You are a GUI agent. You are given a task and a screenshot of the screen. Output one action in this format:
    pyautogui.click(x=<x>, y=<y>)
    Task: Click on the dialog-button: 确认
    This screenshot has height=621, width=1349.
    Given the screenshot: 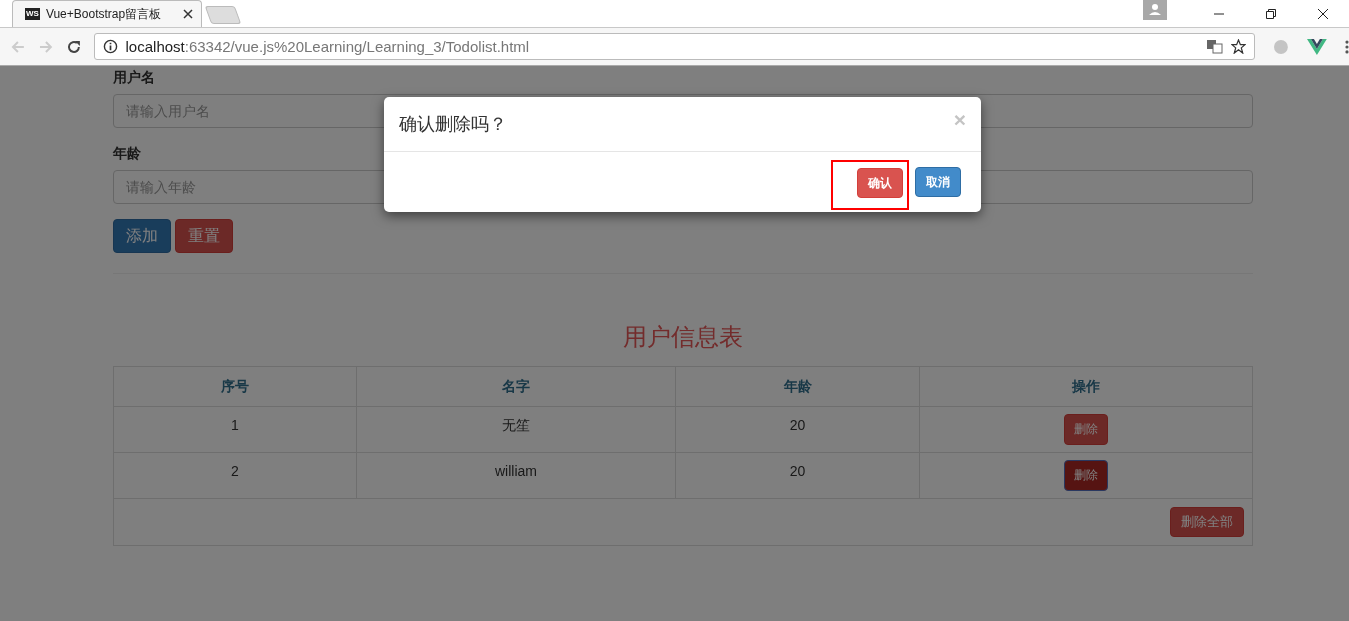 What is the action you would take?
    pyautogui.click(x=880, y=183)
    